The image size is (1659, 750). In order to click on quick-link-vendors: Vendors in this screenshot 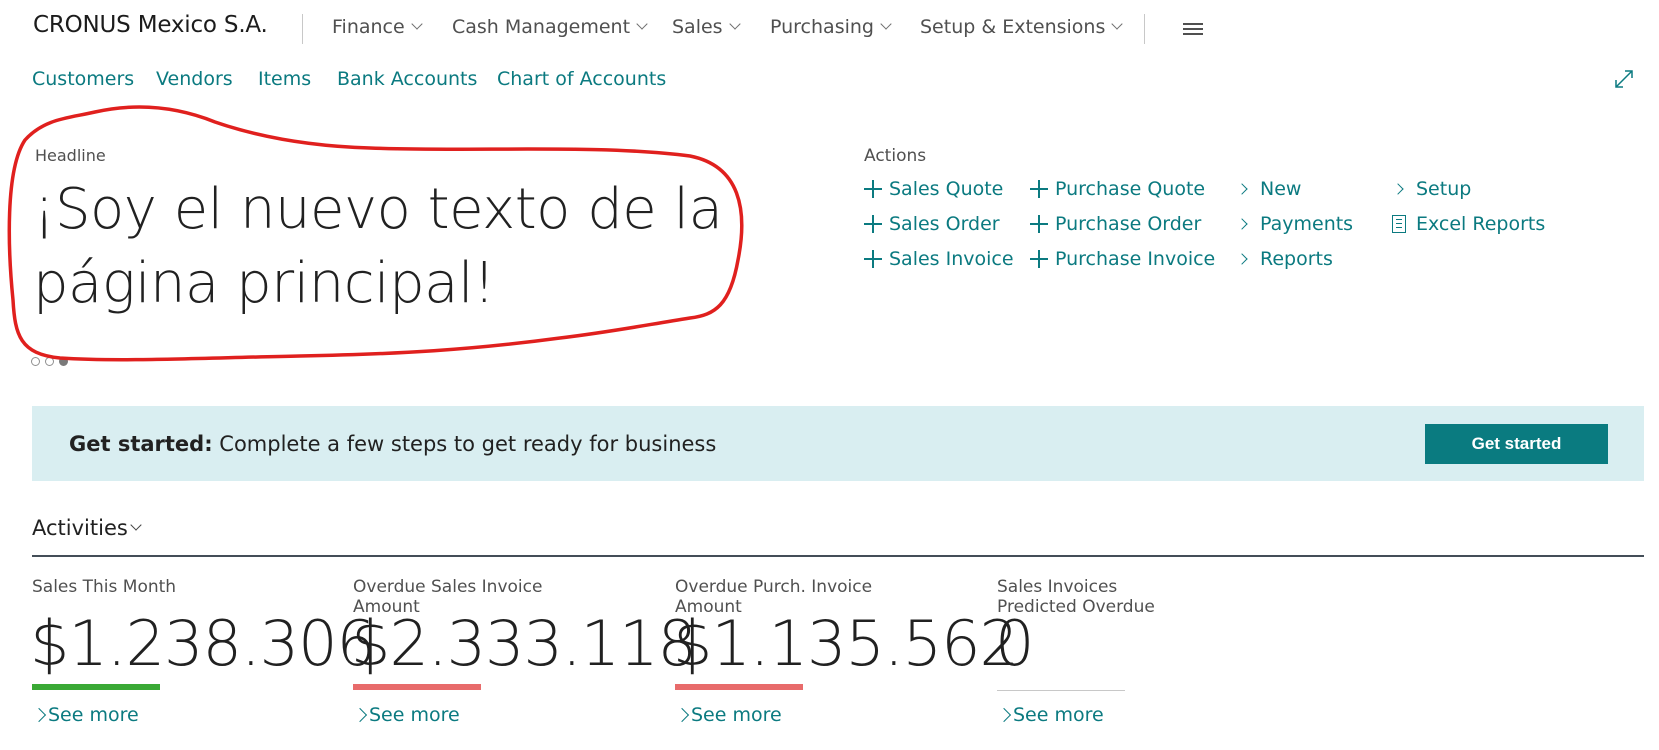, I will do `click(194, 79)`.